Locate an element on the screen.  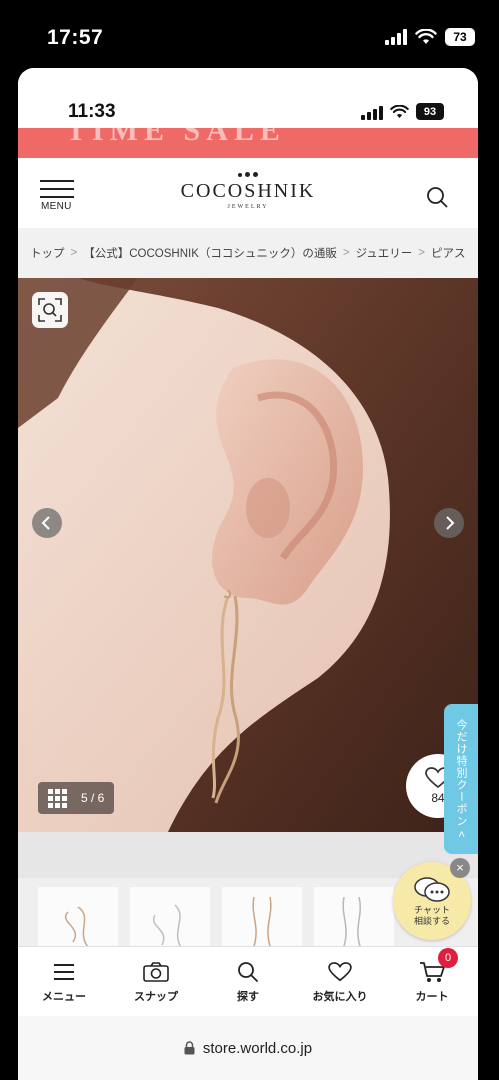
nav-menu-label: メニュー is located at coordinates (64, 996).